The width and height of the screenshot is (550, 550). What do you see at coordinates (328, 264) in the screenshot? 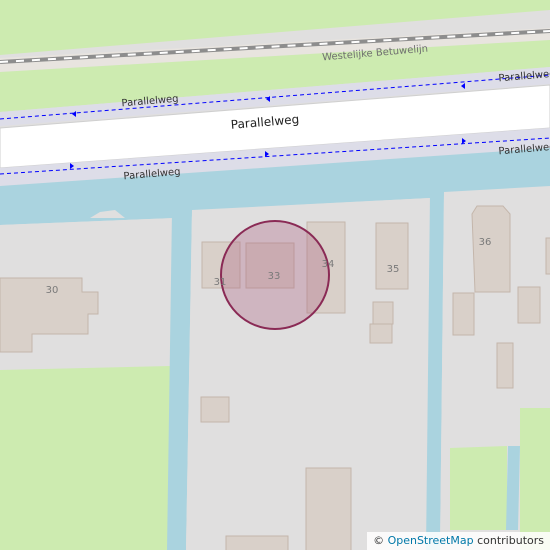
I see `house-number-34: 34` at bounding box center [328, 264].